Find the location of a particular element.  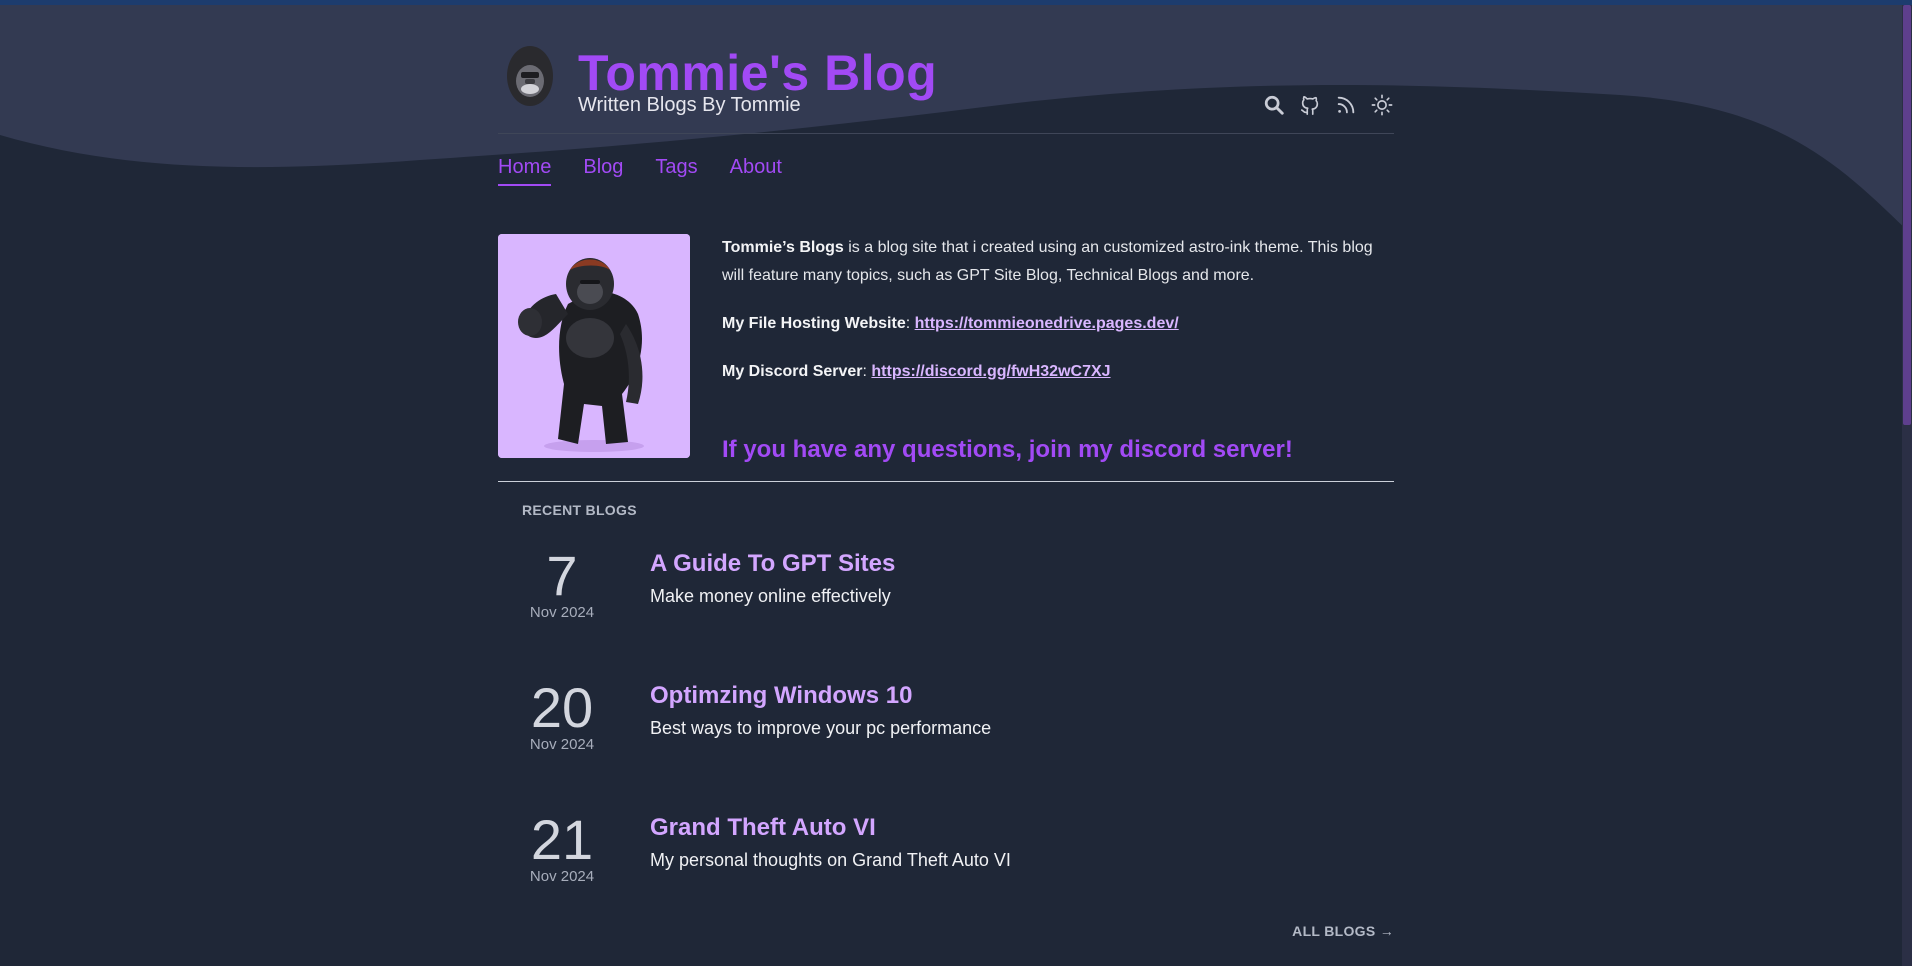

sun-icon is located at coordinates (1382, 105).